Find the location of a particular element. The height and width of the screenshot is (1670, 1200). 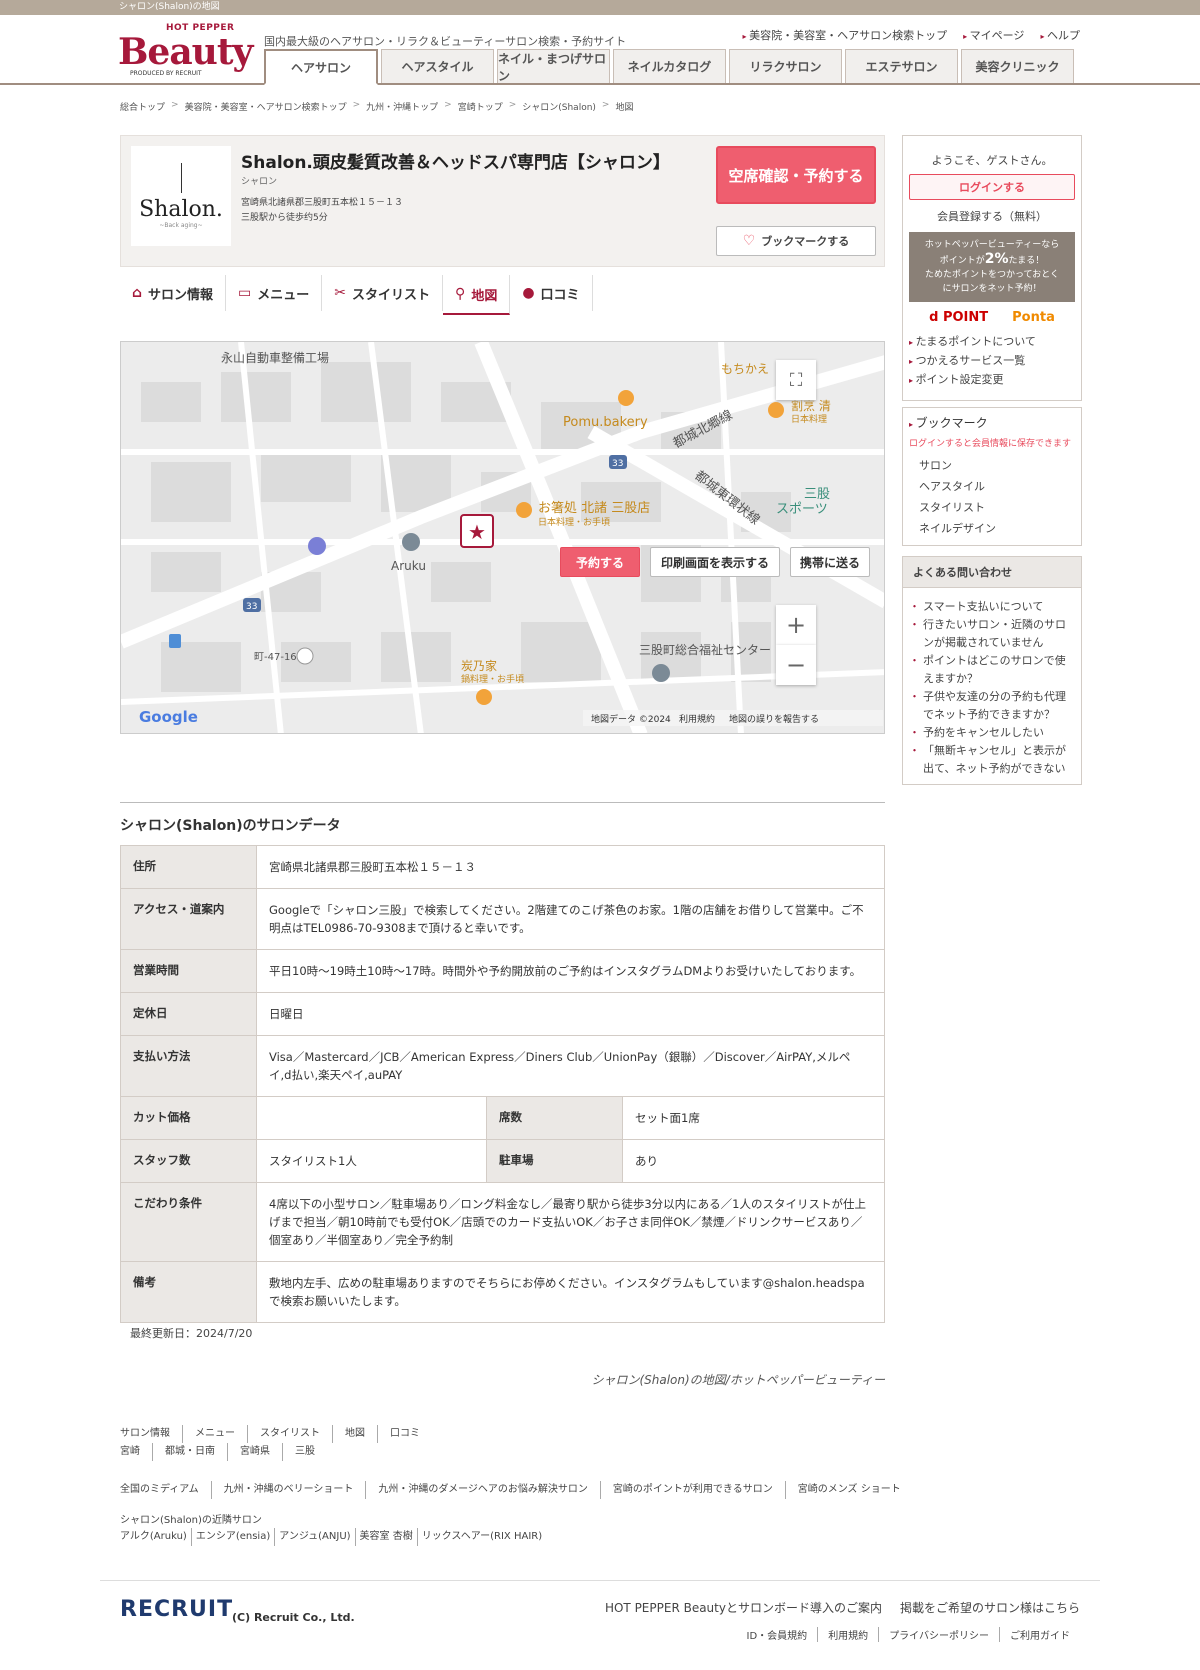

map-label-kappo: 割烹 清 is located at coordinates (811, 405).